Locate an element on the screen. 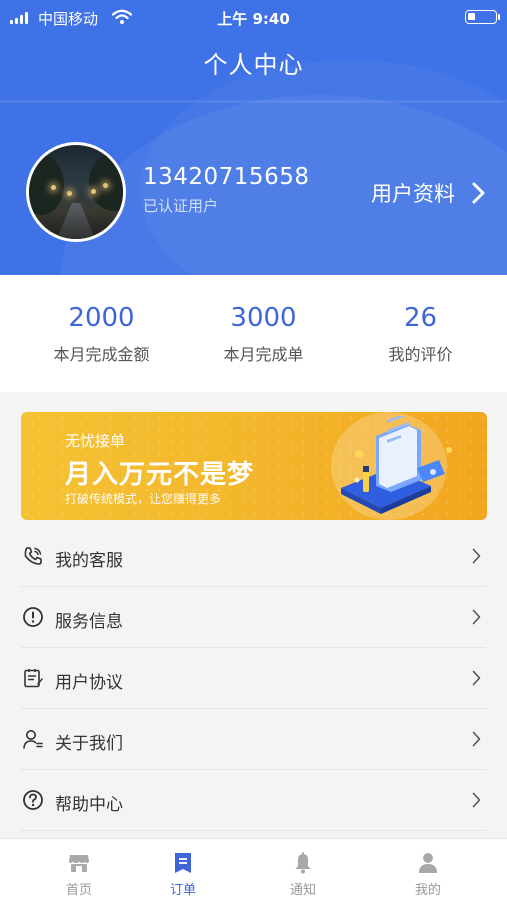 Image resolution: width=507 pixels, height=900 pixels. info-icon is located at coordinates (33, 617).